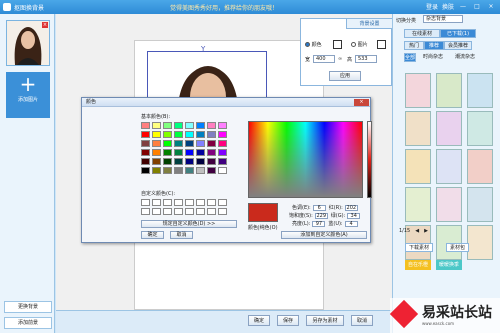 The width and height of the screenshot is (500, 333). I want to click on dialog-close-button: ×, so click(361, 102).